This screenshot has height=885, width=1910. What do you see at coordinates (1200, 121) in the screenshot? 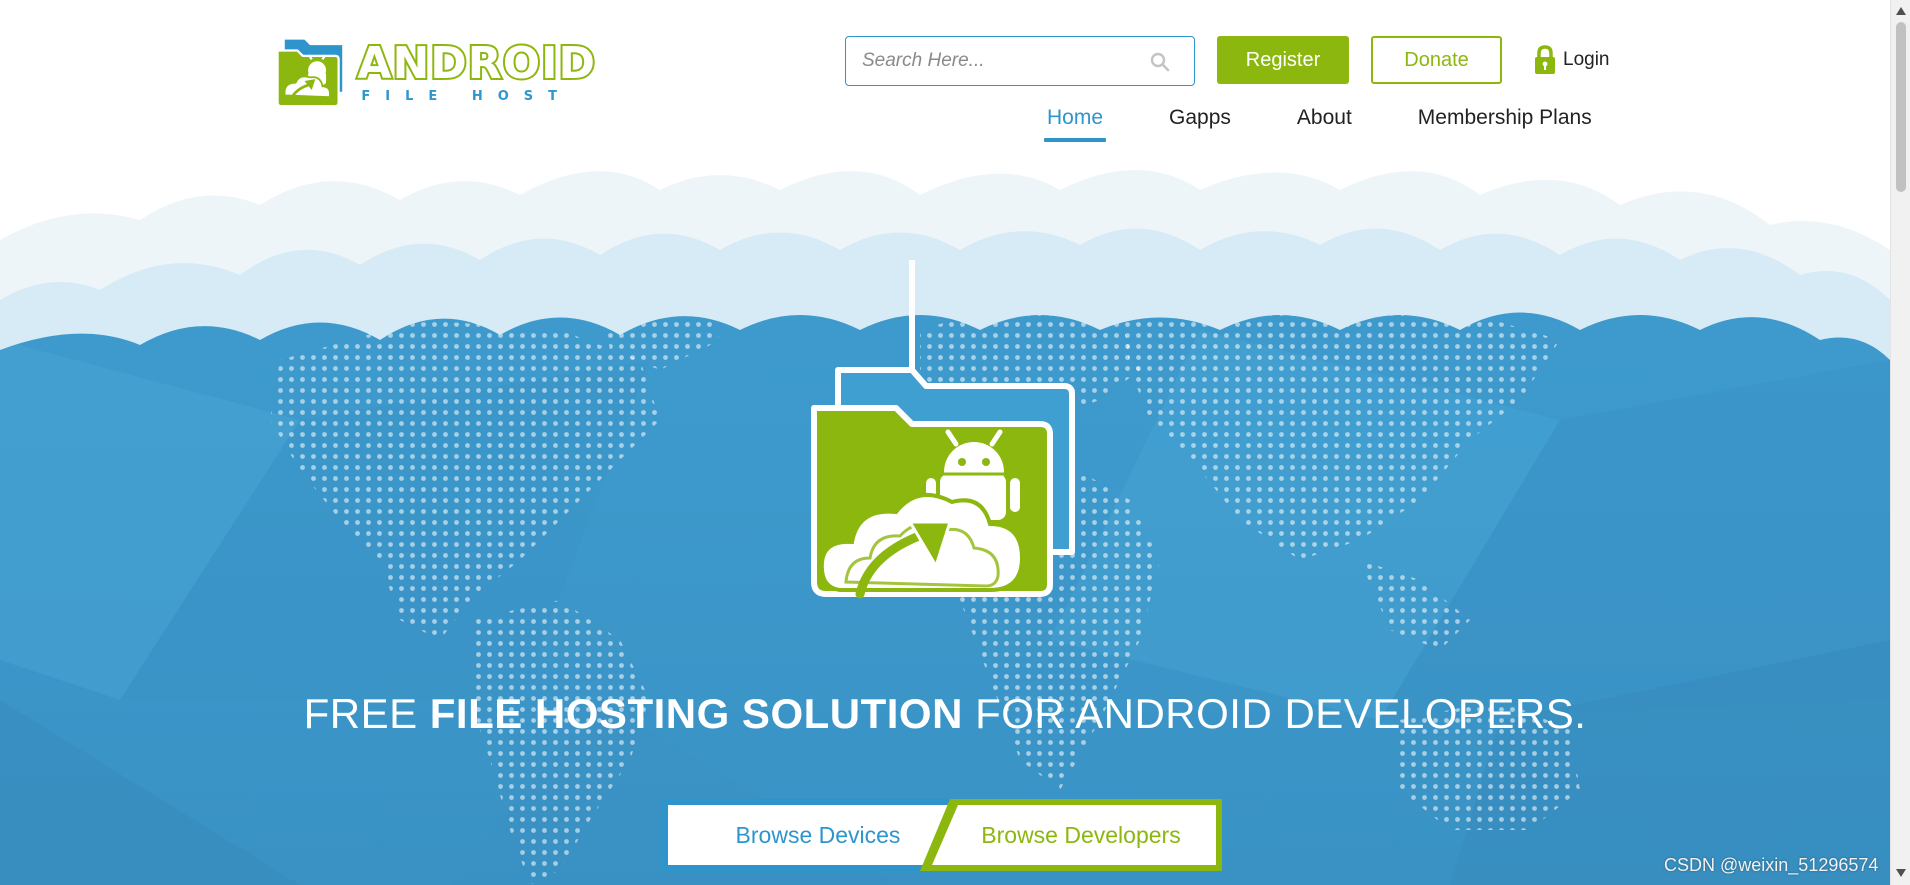
I see `nav-item-gapps: Gapps` at bounding box center [1200, 121].